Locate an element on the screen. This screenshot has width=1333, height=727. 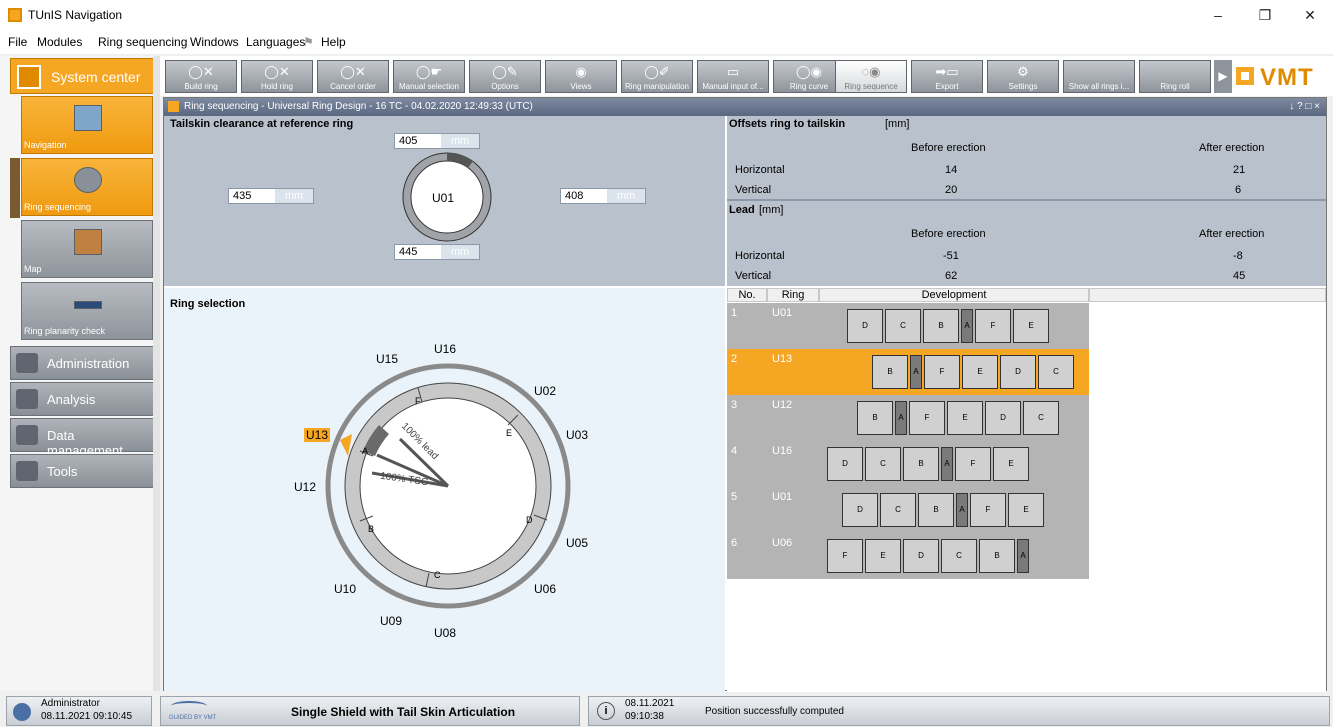
build-ring-button: ◯✕ Build ring is located at coordinates (201, 76).